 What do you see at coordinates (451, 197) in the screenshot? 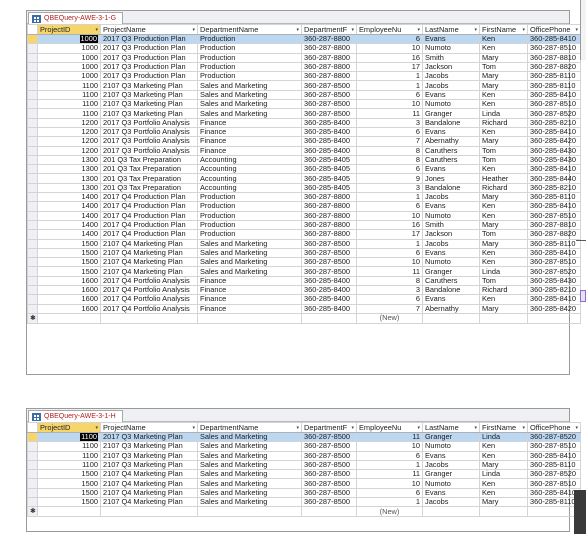
I see `table-cell: Jacobs` at bounding box center [451, 197].